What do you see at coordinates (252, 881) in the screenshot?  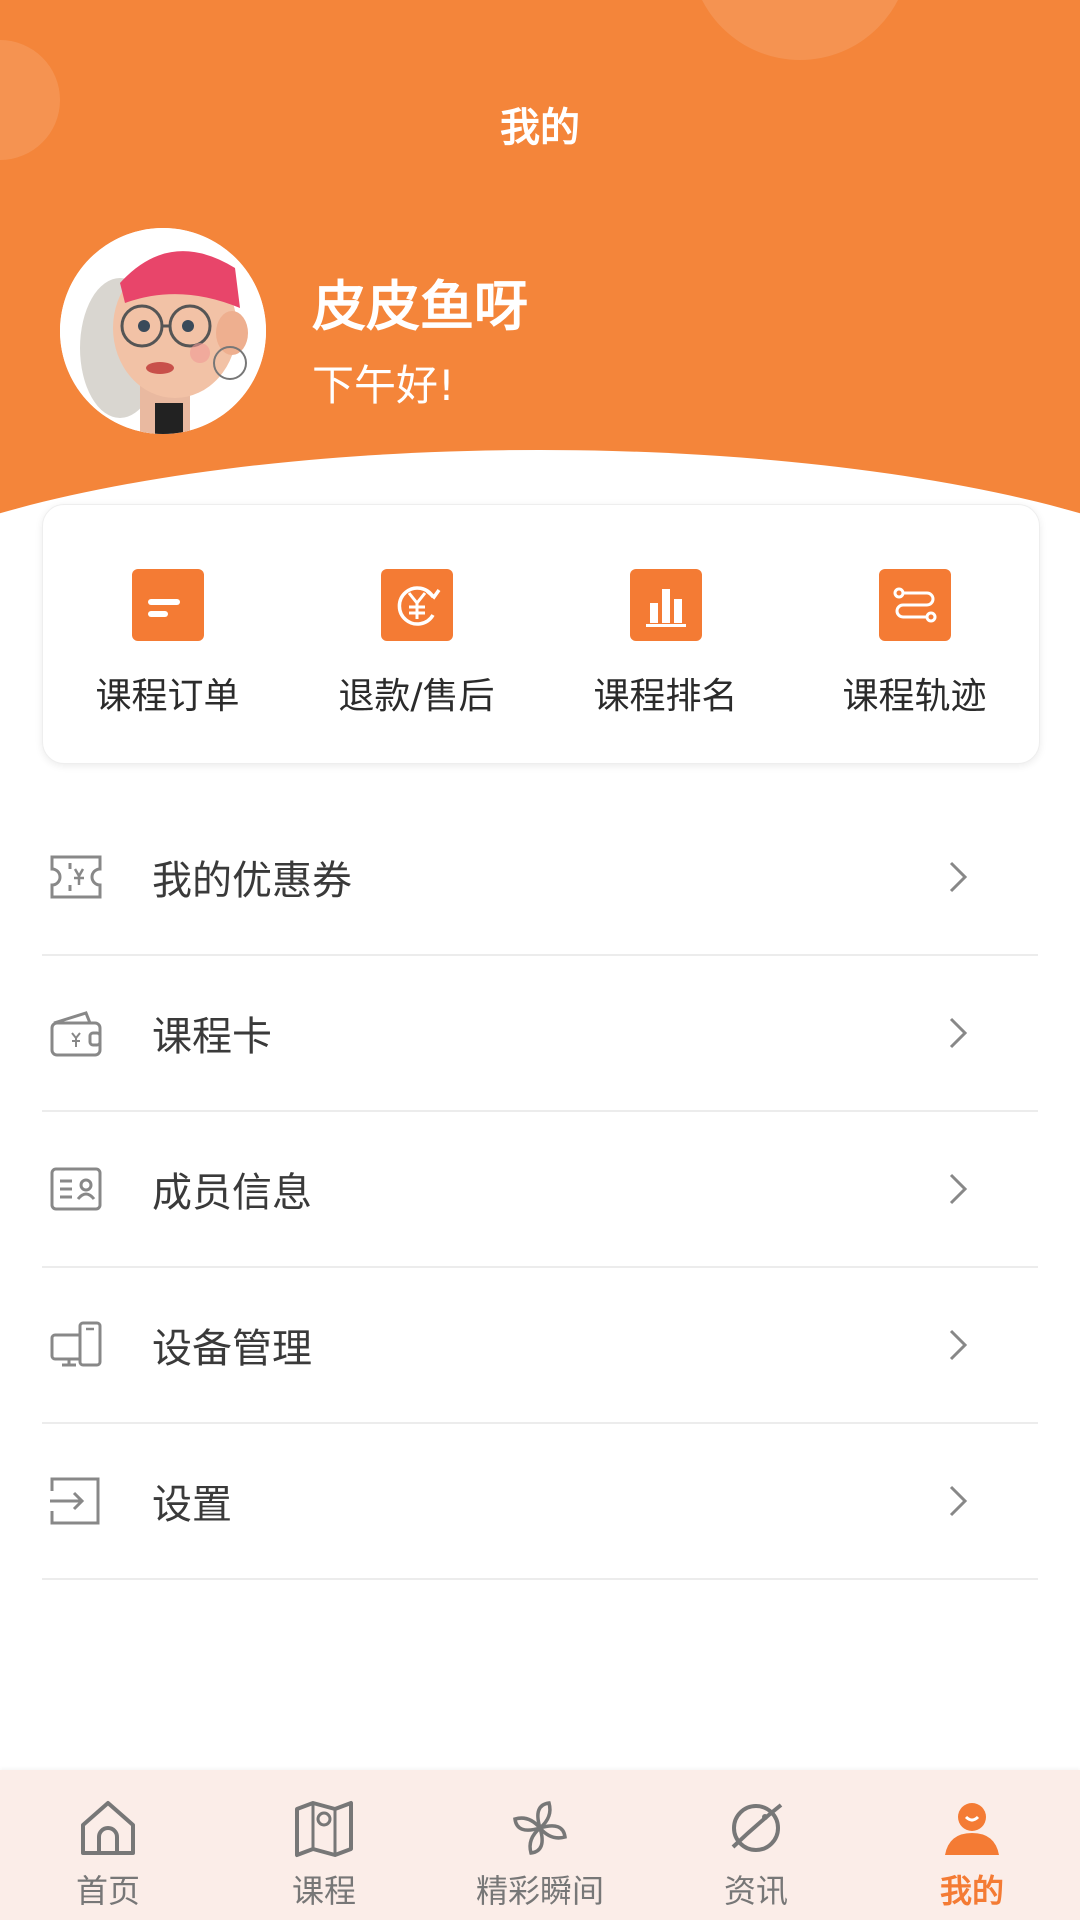 I see `menu-item-label: 我的优惠券` at bounding box center [252, 881].